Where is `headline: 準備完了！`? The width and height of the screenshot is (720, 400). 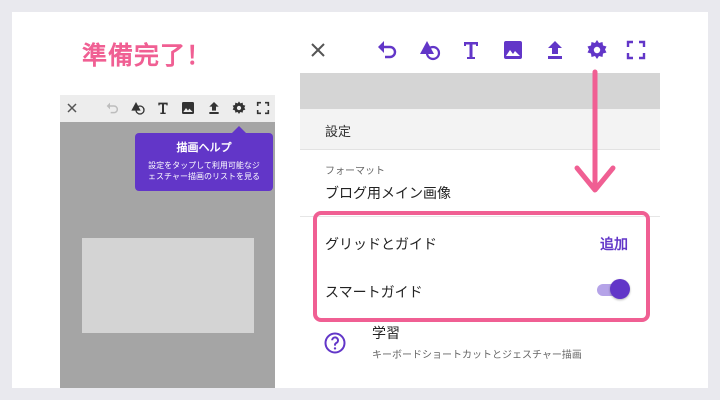
headline: 準備完了！ is located at coordinates (147, 55).